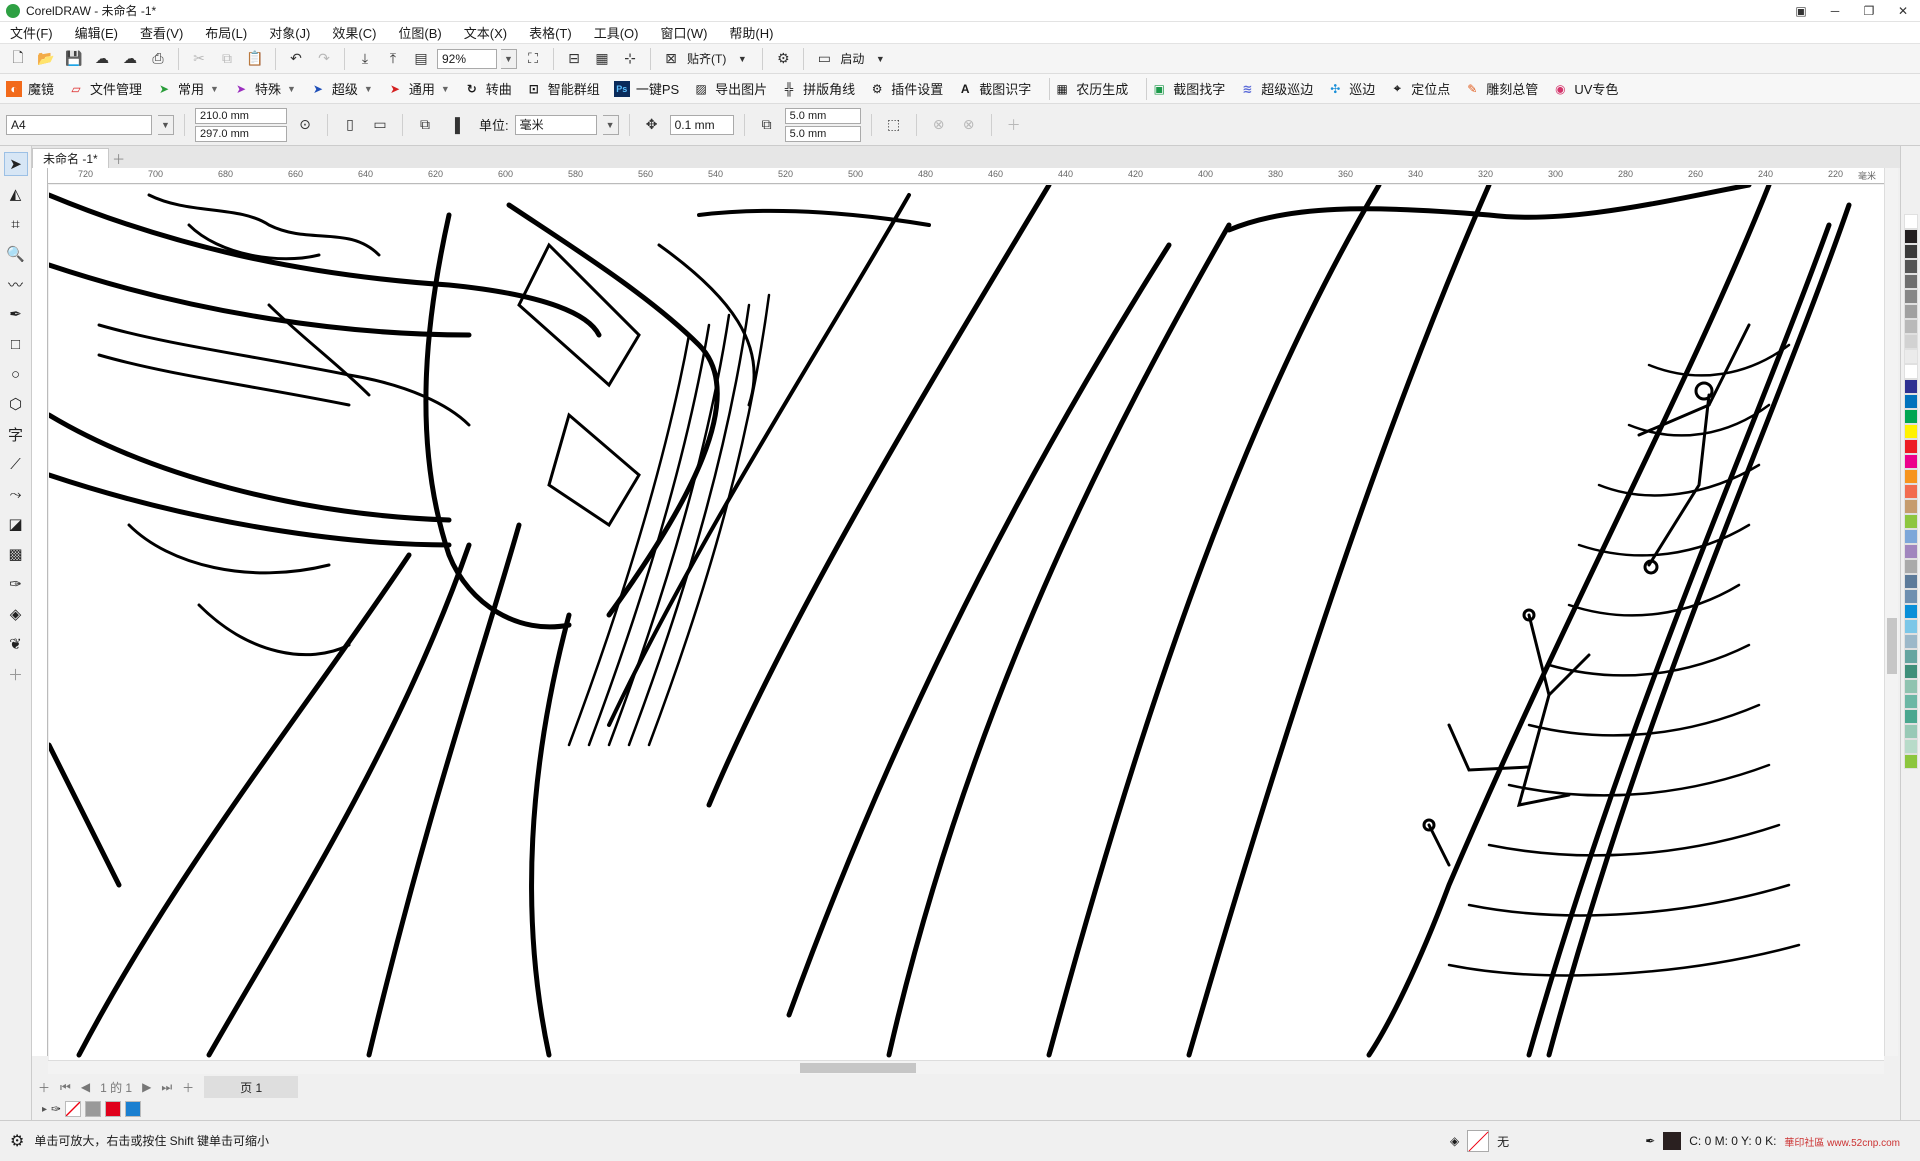 This screenshot has width=1920, height=1161. Describe the element at coordinates (894, 125) in the screenshot. I see `edit-page-icon: ⬚` at that location.